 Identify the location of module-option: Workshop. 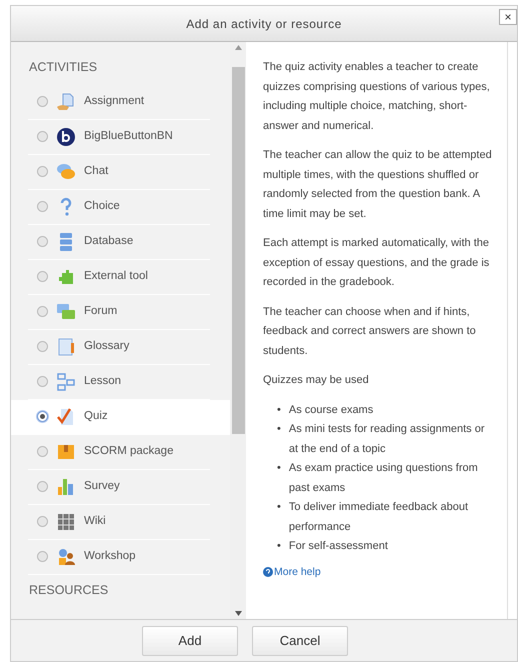
(120, 557).